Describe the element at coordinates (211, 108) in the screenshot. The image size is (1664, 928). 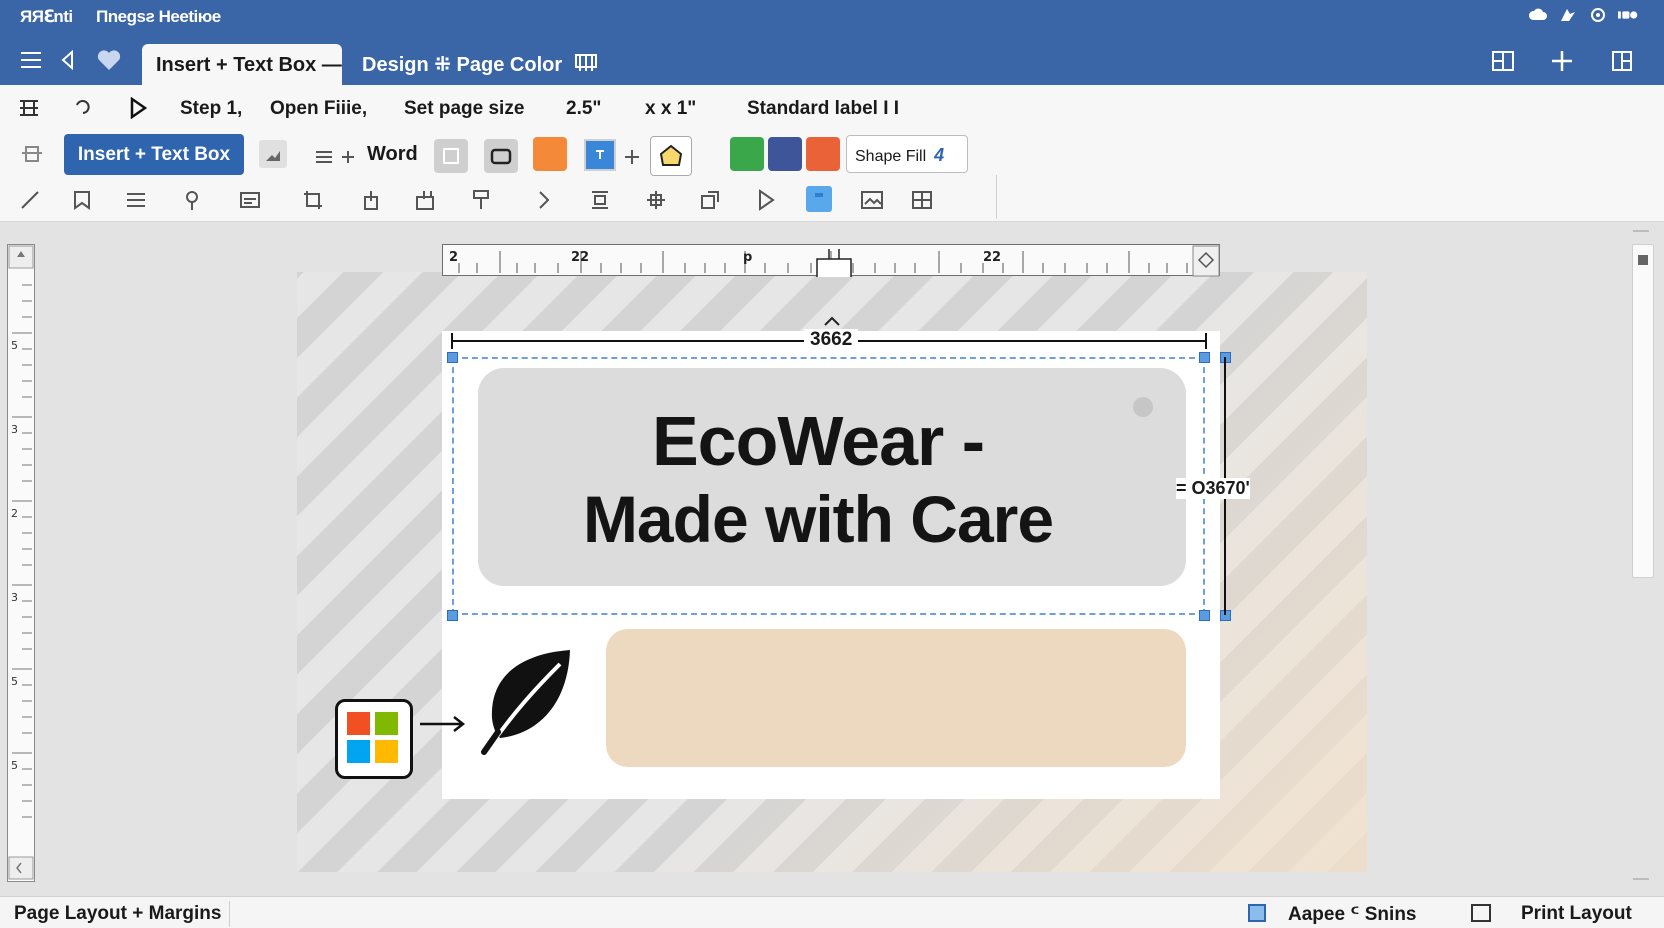
I see `step-1: Step 1,` at that location.